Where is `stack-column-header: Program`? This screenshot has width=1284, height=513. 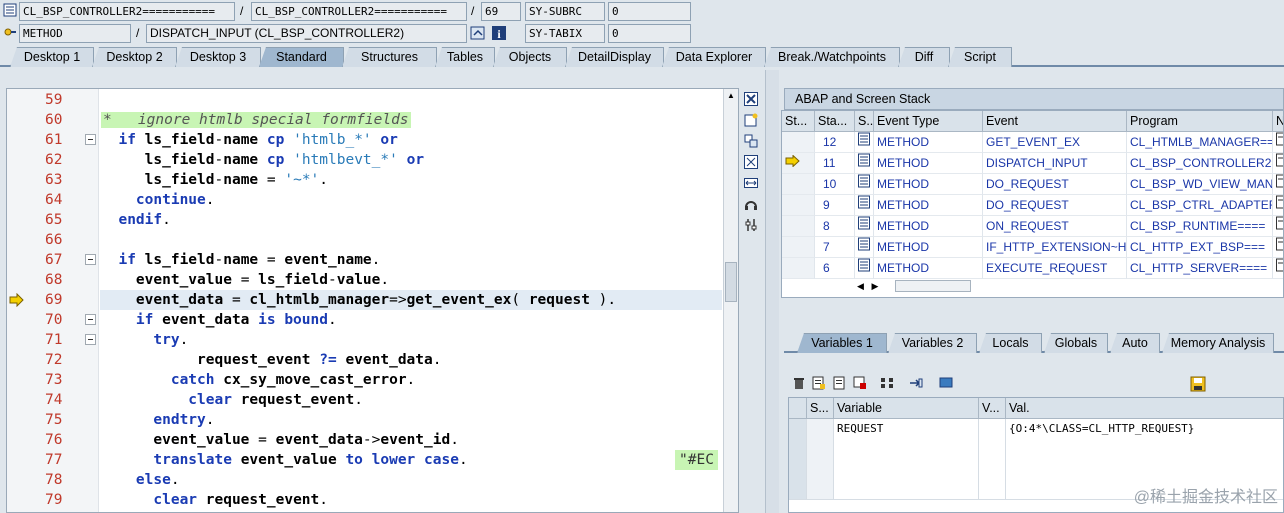 stack-column-header: Program is located at coordinates (1200, 121).